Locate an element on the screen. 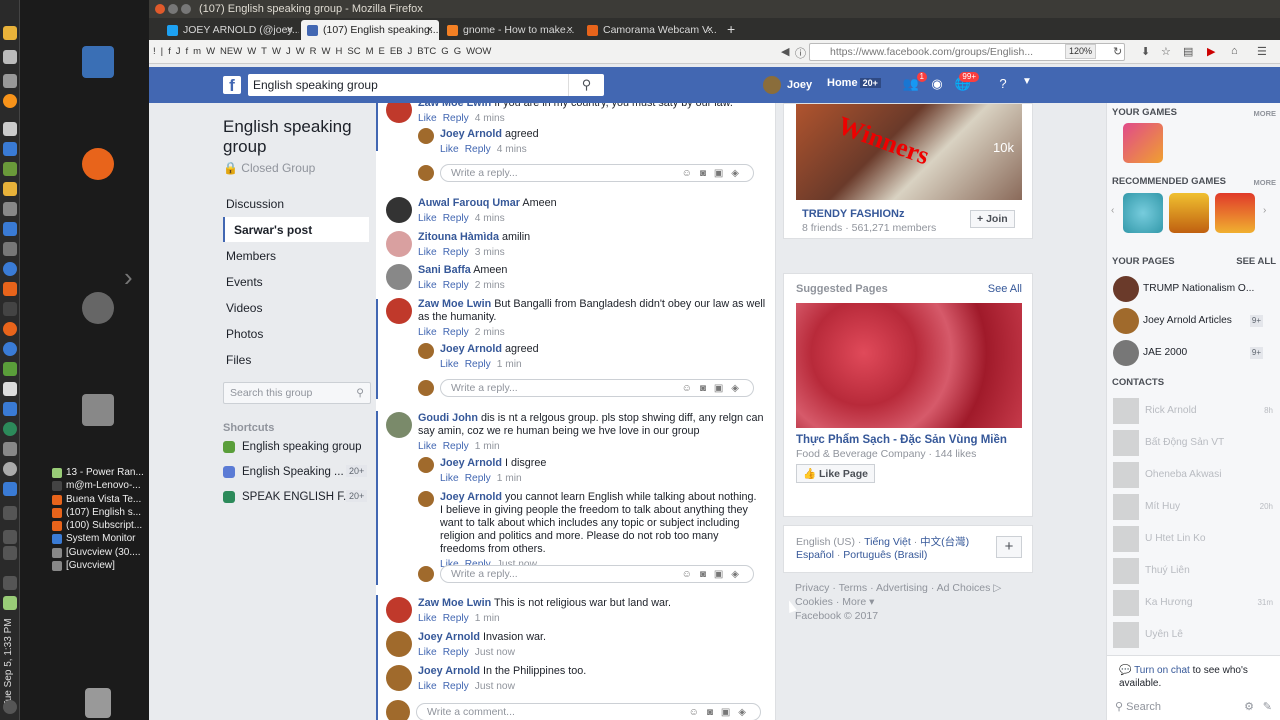  lang-english: English (US) is located at coordinates (825, 542).